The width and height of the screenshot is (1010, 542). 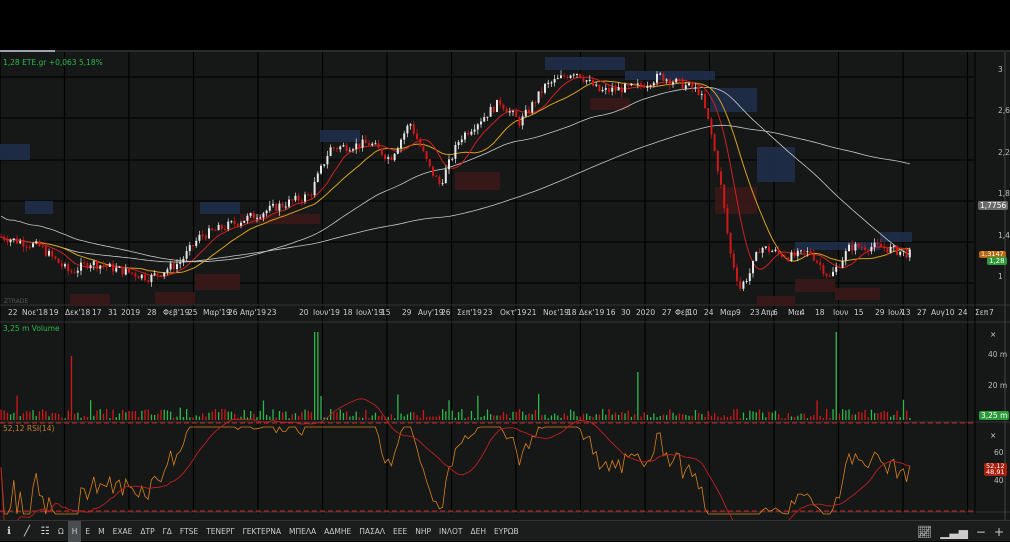 I want to click on x-tick: 15, so click(x=859, y=312).